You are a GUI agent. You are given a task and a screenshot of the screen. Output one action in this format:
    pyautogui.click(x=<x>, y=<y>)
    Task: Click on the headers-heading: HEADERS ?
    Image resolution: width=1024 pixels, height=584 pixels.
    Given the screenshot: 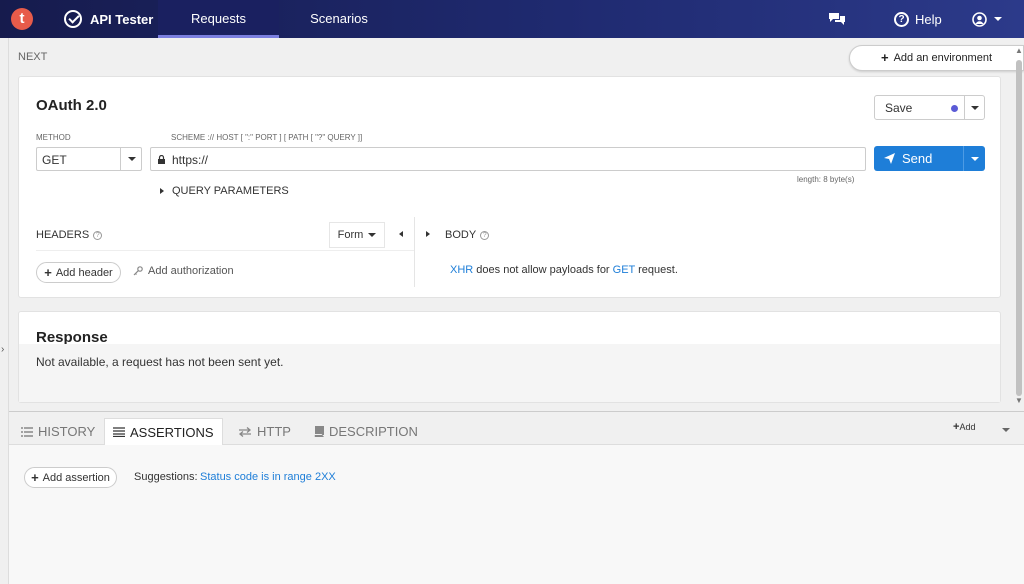 What is the action you would take?
    pyautogui.click(x=69, y=235)
    